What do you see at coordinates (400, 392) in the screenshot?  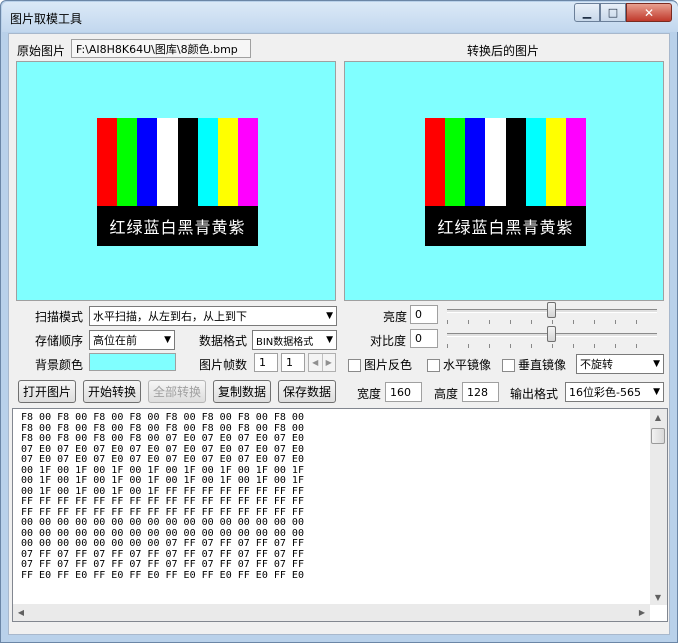 I see `width-text: 160` at bounding box center [400, 392].